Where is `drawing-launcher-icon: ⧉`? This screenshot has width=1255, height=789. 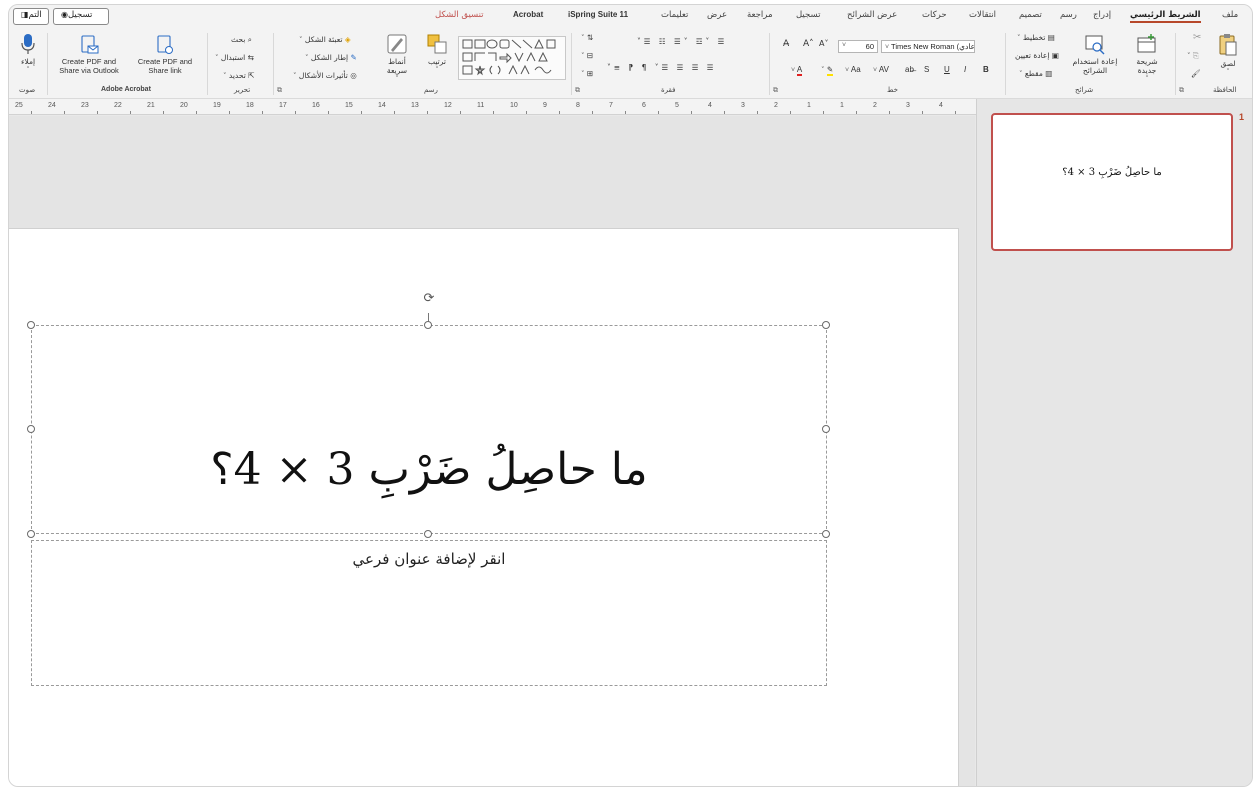 drawing-launcher-icon: ⧉ is located at coordinates (279, 90).